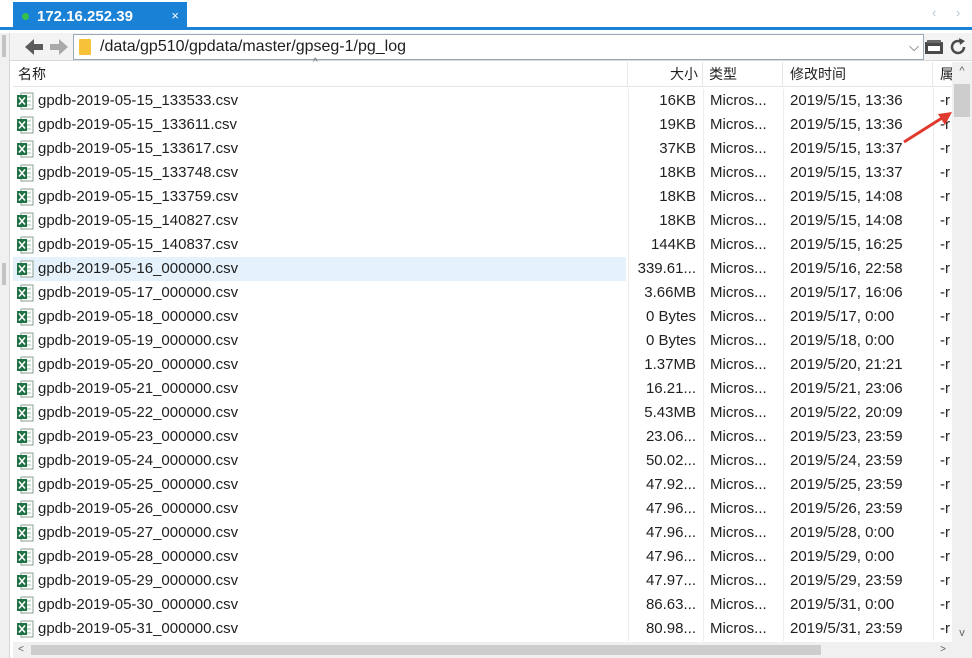  What do you see at coordinates (962, 633) in the screenshot?
I see `scroll-down-icon: v` at bounding box center [962, 633].